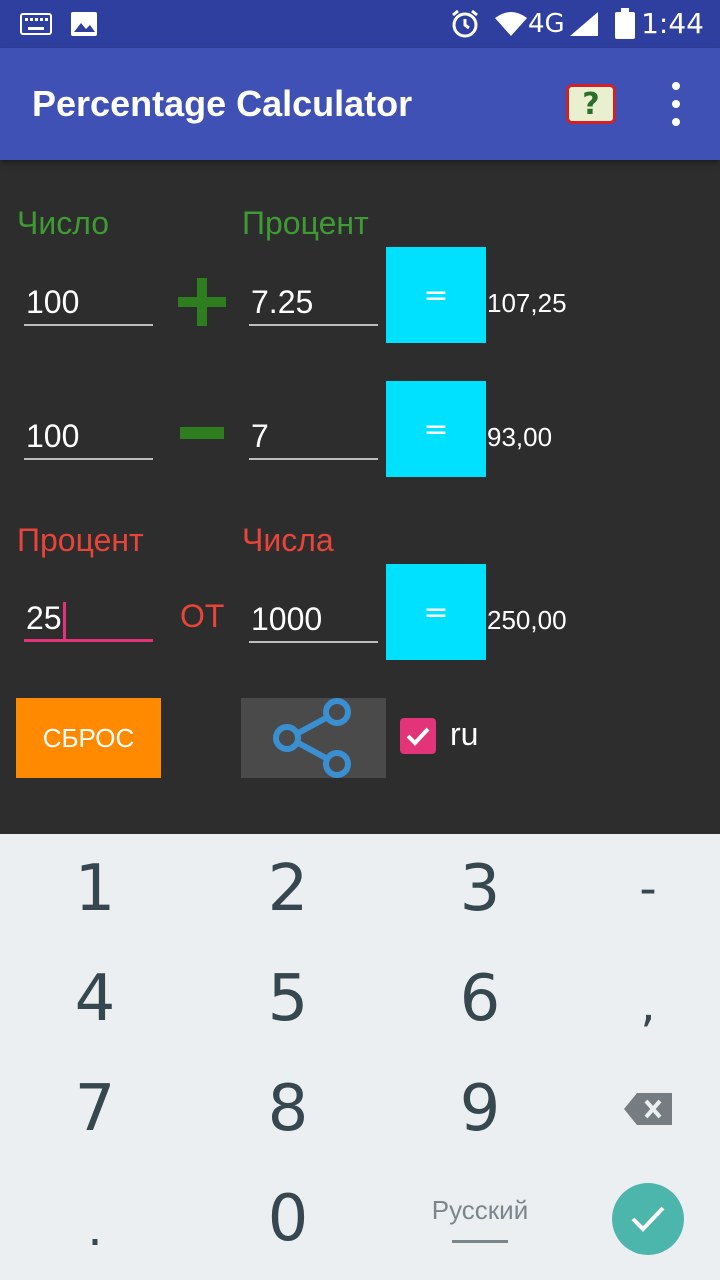  I want to click on of-number-input: 1000, so click(313, 619).